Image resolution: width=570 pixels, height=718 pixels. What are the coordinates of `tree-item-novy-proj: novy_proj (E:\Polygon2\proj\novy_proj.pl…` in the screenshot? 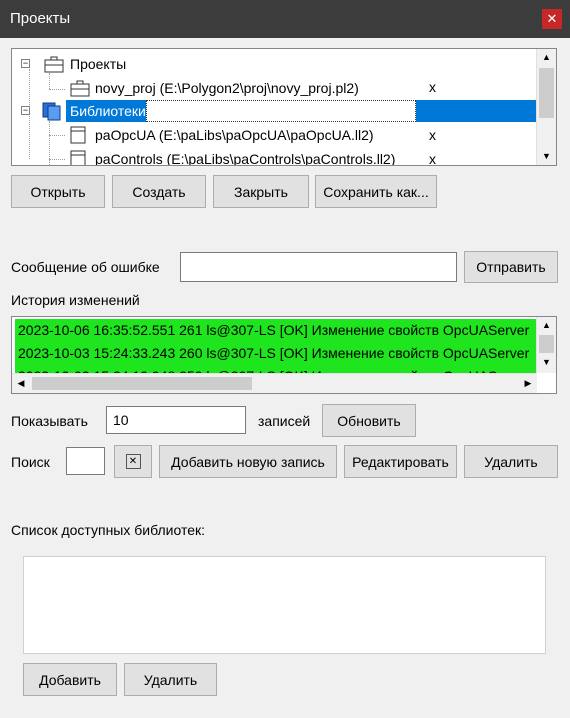 It's located at (227, 88).